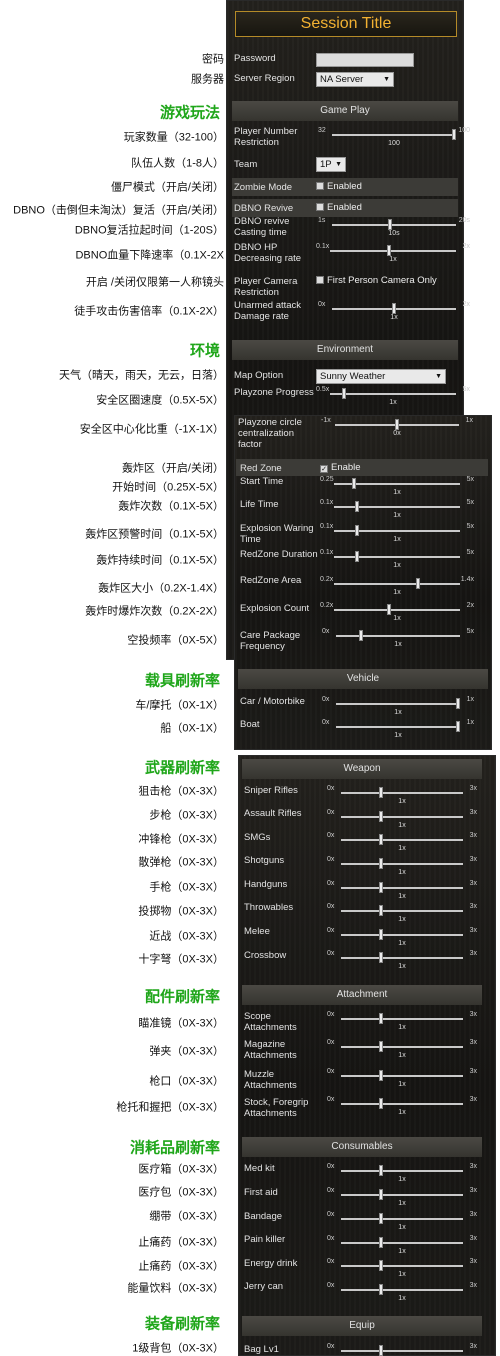  Describe the element at coordinates (397, 587) in the screenshot. I see `slider-rz-area: 0.2x 1.4x 1x` at that location.